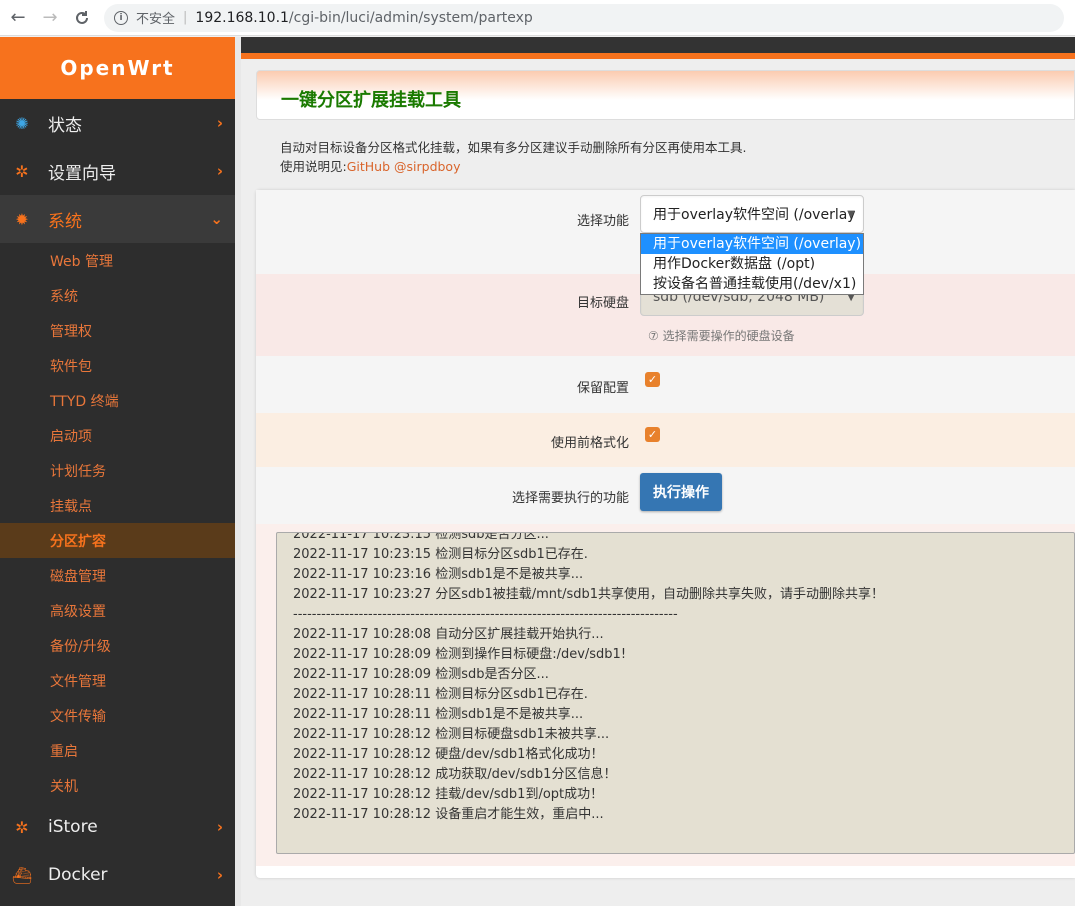 The width and height of the screenshot is (1075, 906). What do you see at coordinates (121, 17) in the screenshot?
I see `info-icon: i` at bounding box center [121, 17].